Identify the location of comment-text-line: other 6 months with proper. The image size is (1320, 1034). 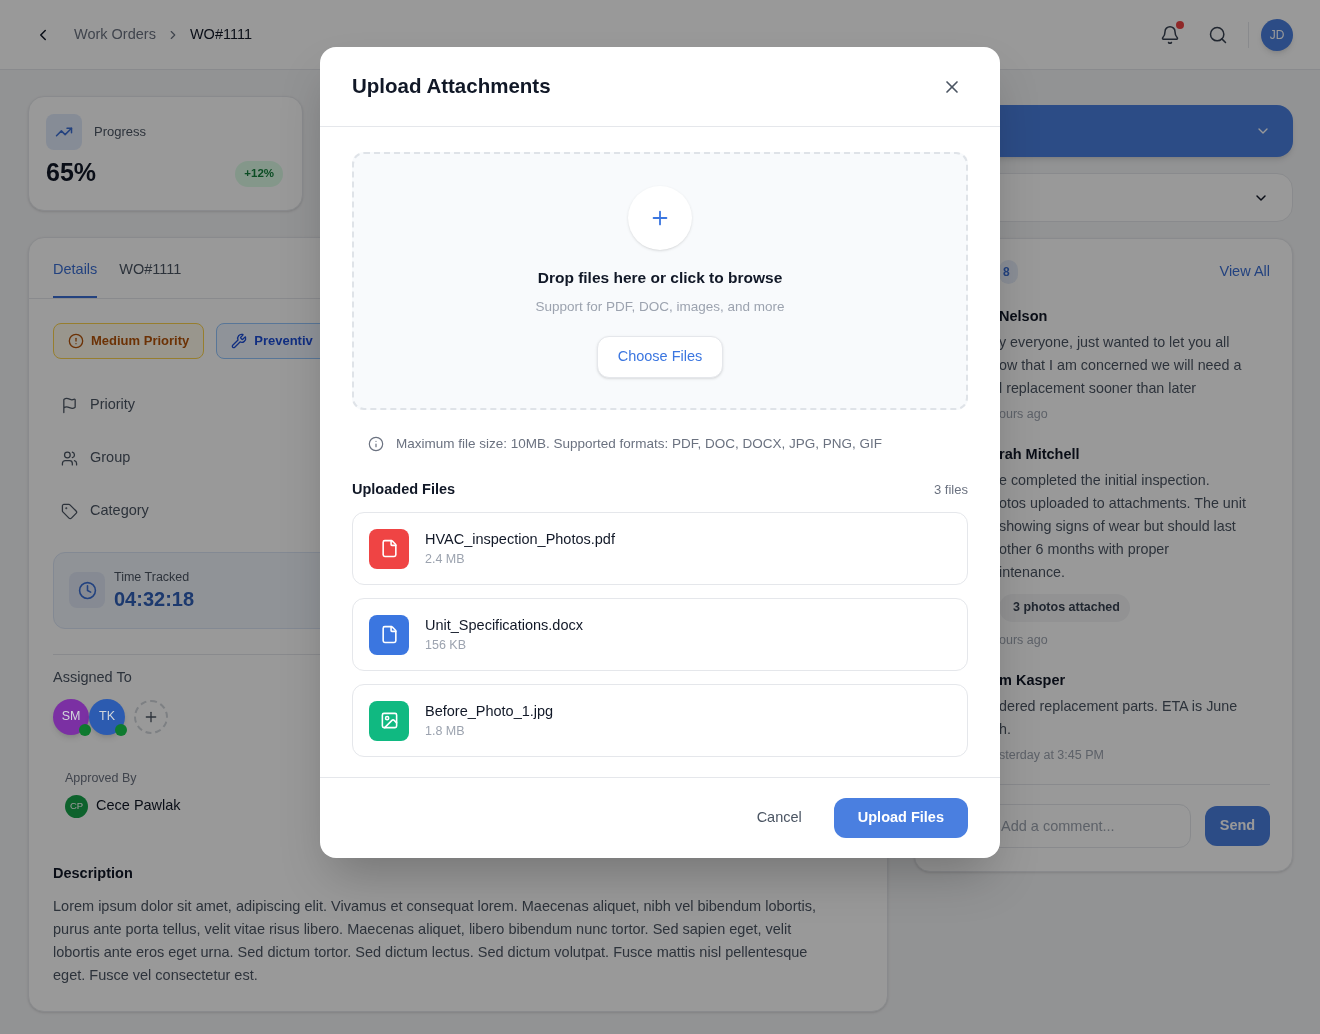
(1084, 549).